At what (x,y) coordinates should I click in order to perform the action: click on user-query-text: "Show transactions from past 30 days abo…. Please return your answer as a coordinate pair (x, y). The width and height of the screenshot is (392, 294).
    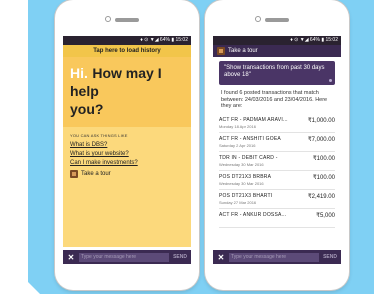
    Looking at the image, I should click on (274, 71).